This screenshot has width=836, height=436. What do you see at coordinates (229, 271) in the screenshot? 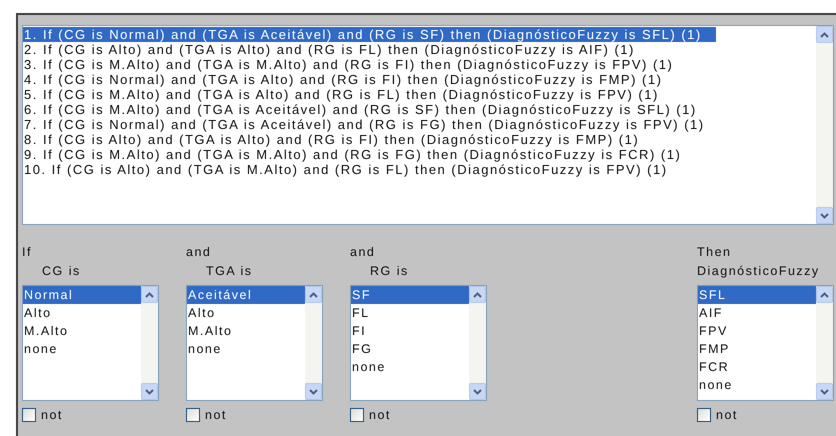
I see `variable-label: TGA is` at bounding box center [229, 271].